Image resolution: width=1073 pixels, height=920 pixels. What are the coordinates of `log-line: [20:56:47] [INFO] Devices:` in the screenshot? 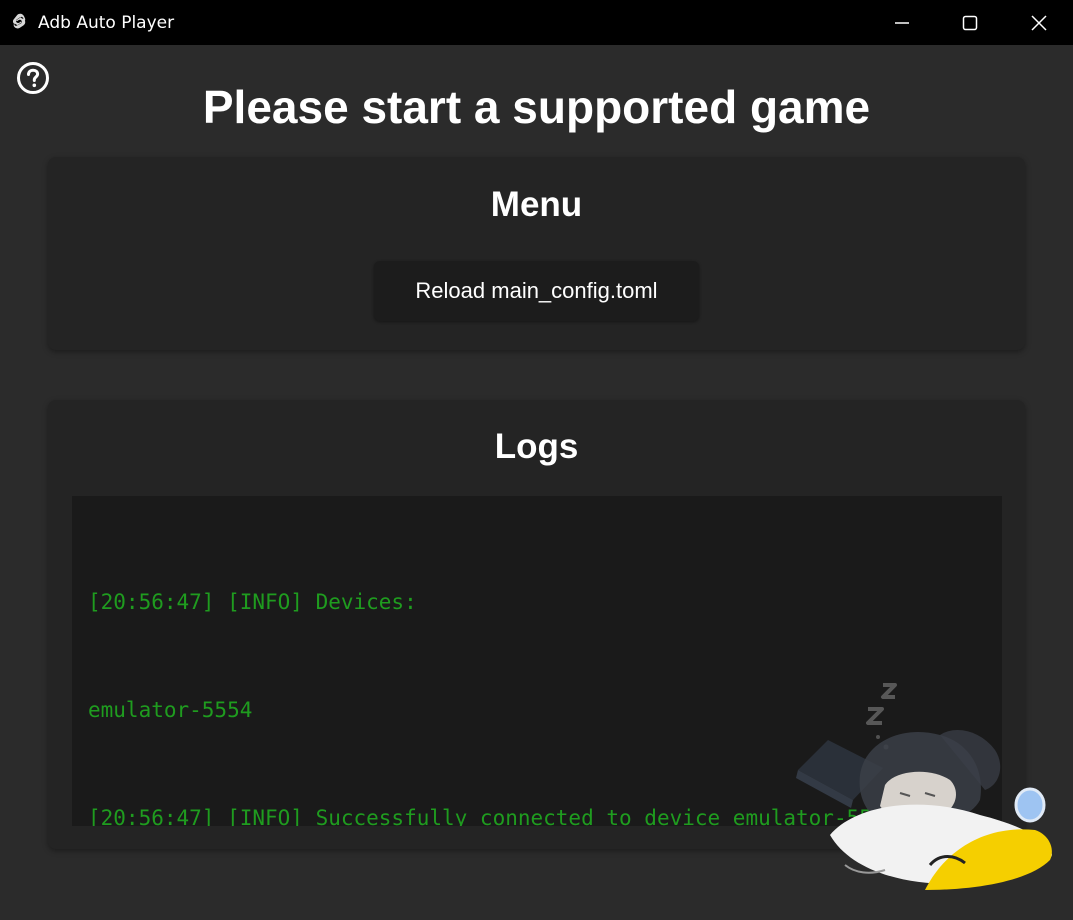 It's located at (252, 602).